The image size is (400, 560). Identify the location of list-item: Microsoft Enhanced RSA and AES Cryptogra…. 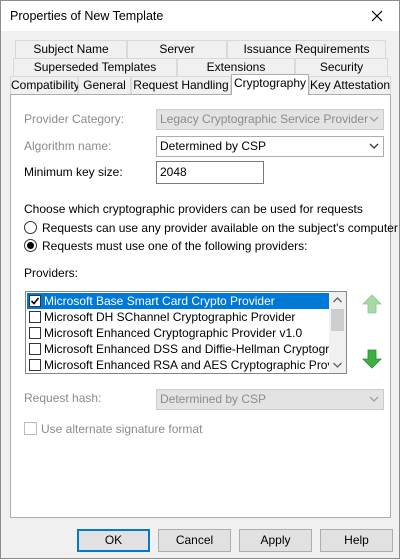
(178, 365).